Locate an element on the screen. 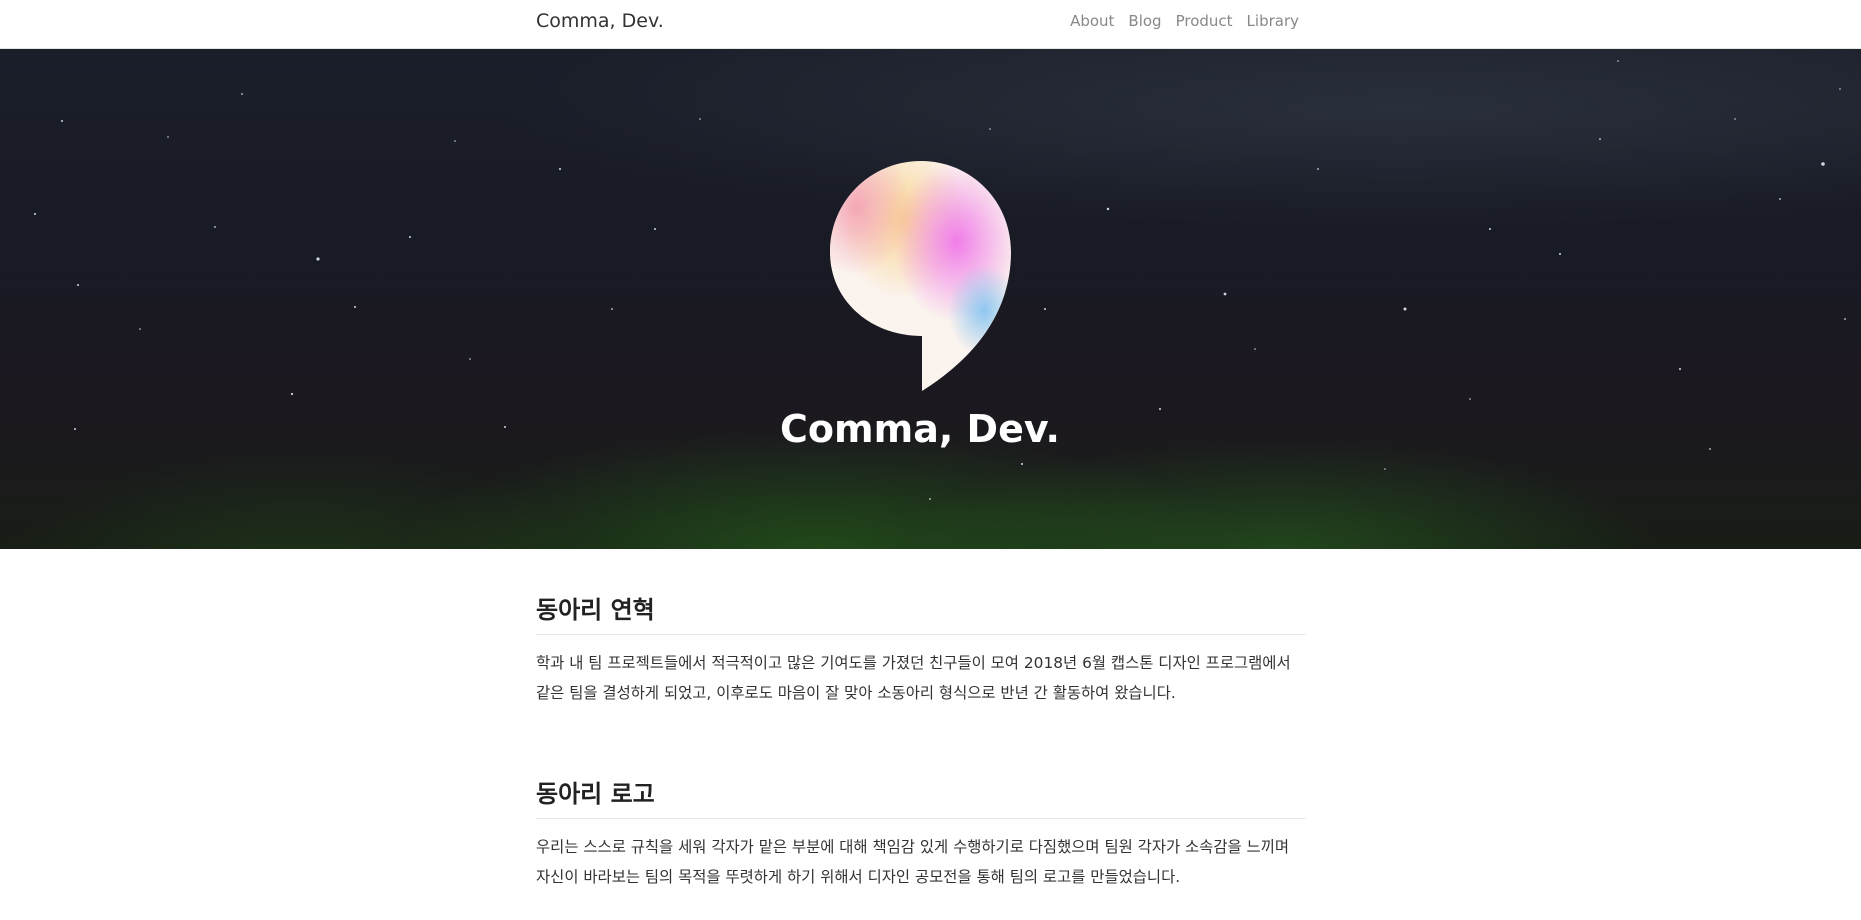 The height and width of the screenshot is (920, 1861). section-title: 동아리 로고 is located at coordinates (921, 798).